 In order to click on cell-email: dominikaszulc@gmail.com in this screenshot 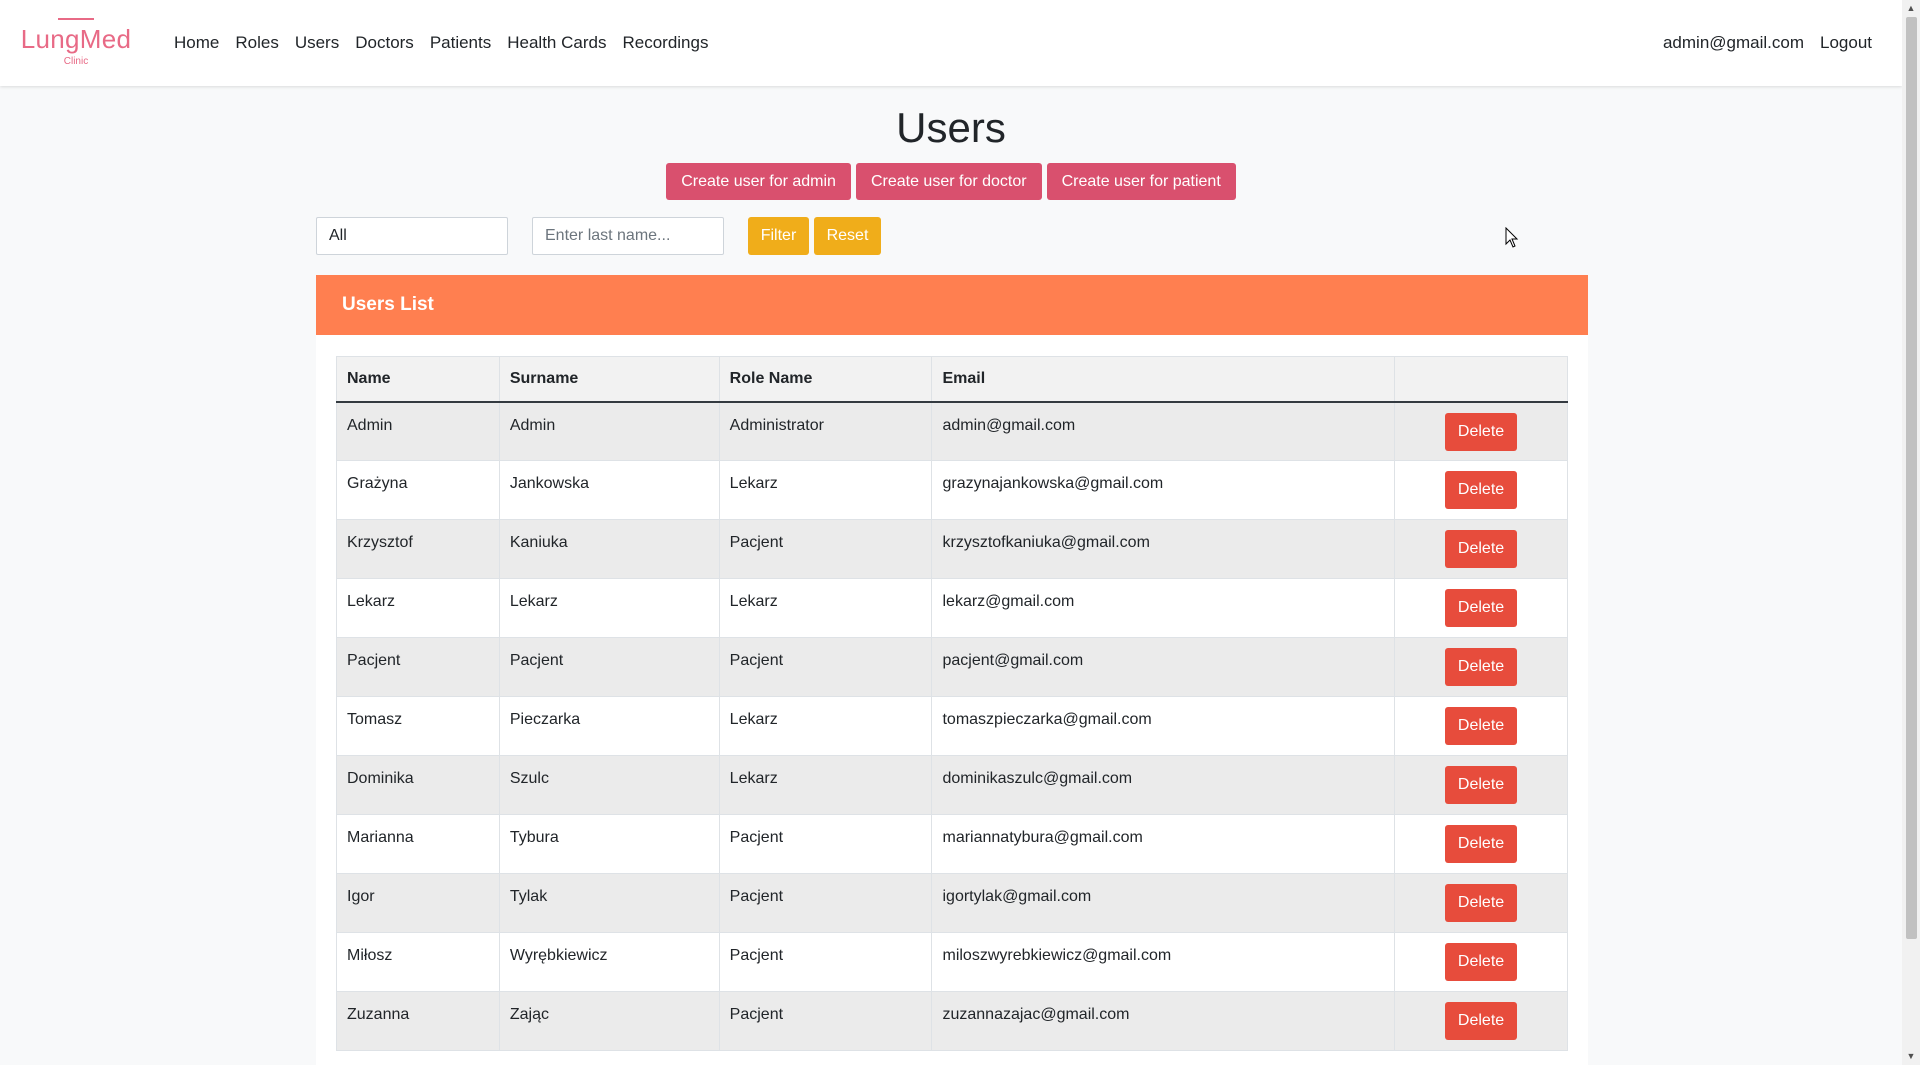, I will do `click(1163, 785)`.